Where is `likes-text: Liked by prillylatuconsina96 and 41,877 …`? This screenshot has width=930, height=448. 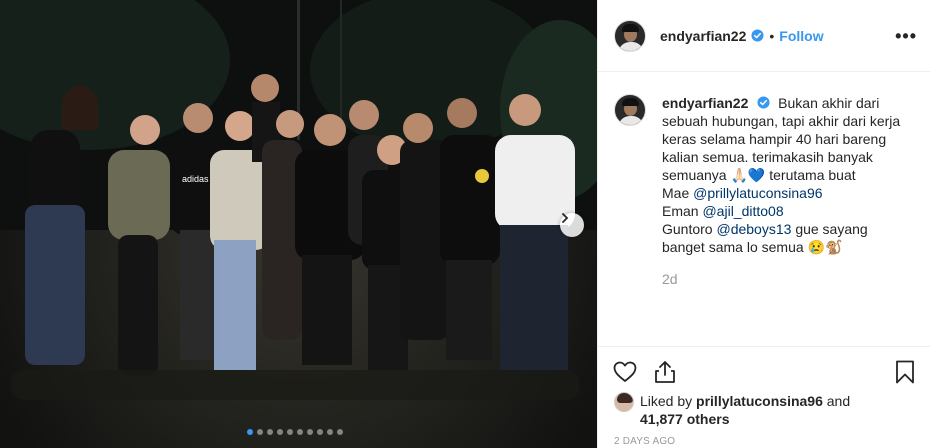
likes-text: Liked by prillylatuconsina96 and 41,877 … is located at coordinates (760, 410).